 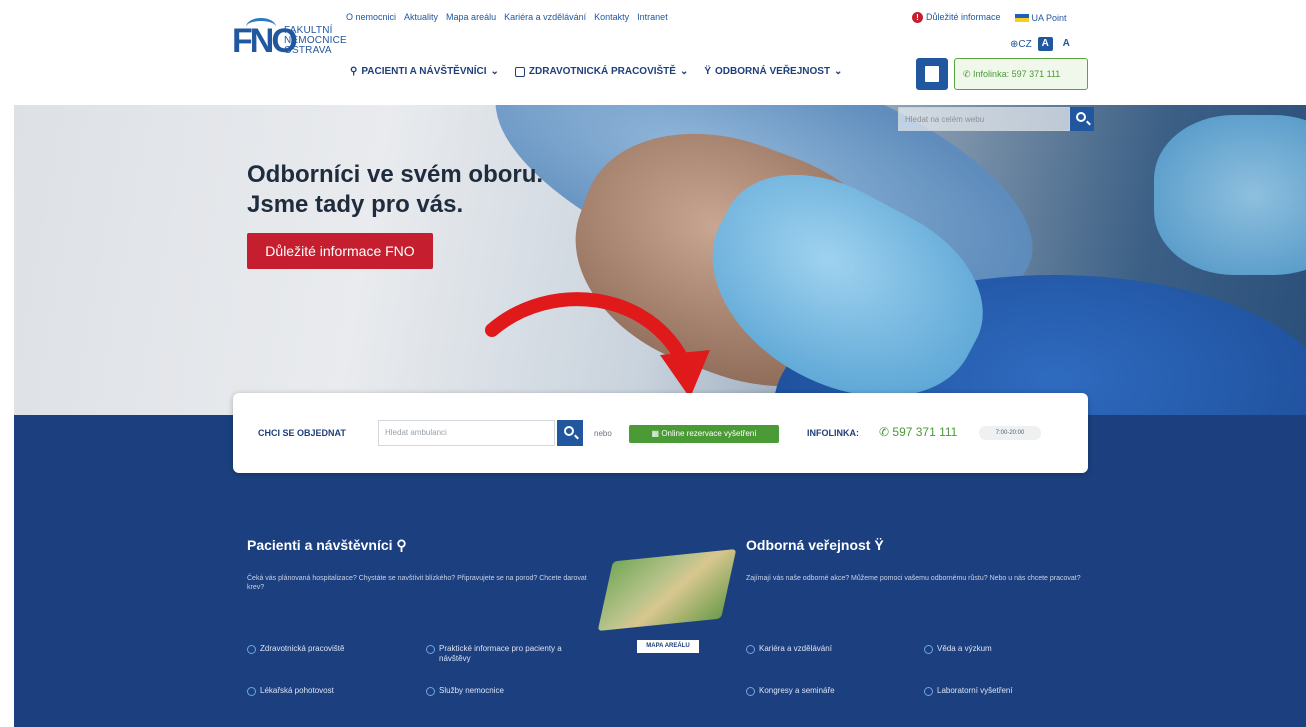 I want to click on infoline-label: Infolinka: 597 371 111, so click(x=1017, y=74).